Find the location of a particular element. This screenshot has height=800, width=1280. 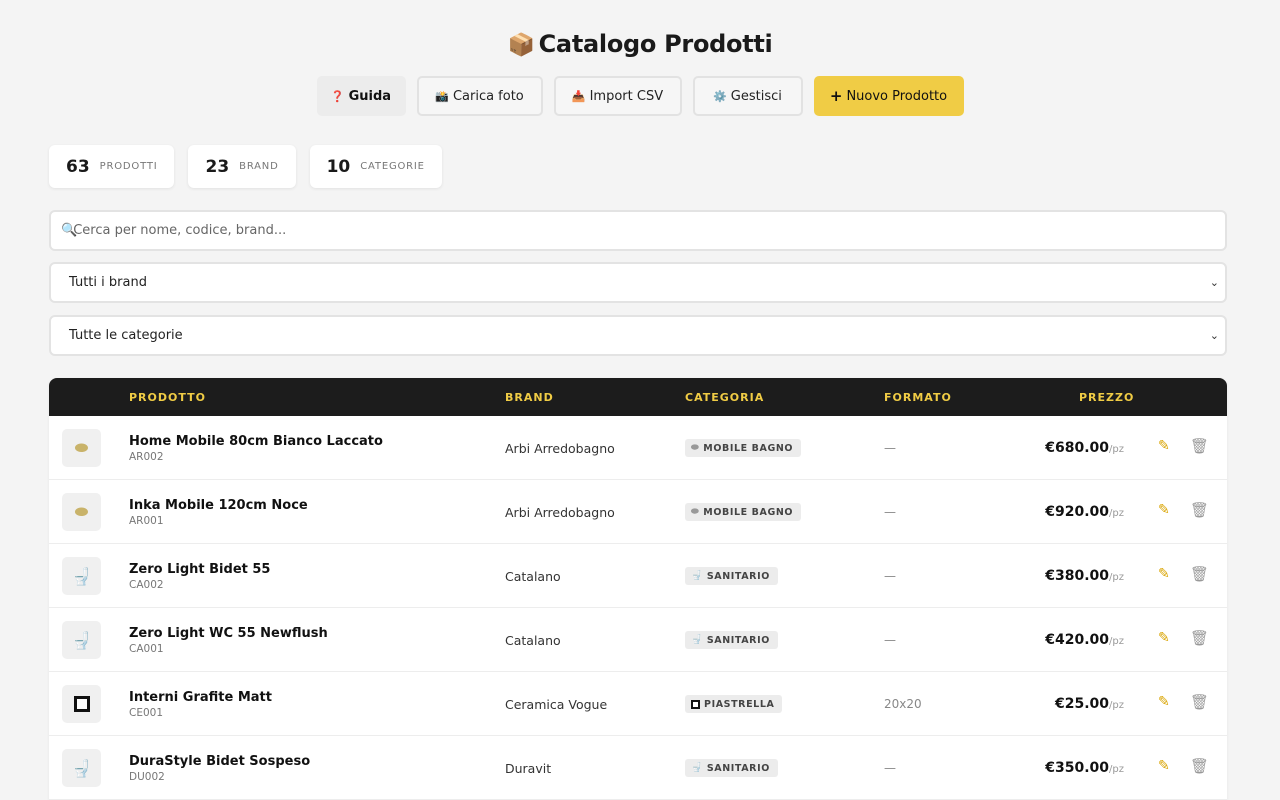

product-format: 20x20 is located at coordinates (903, 704).